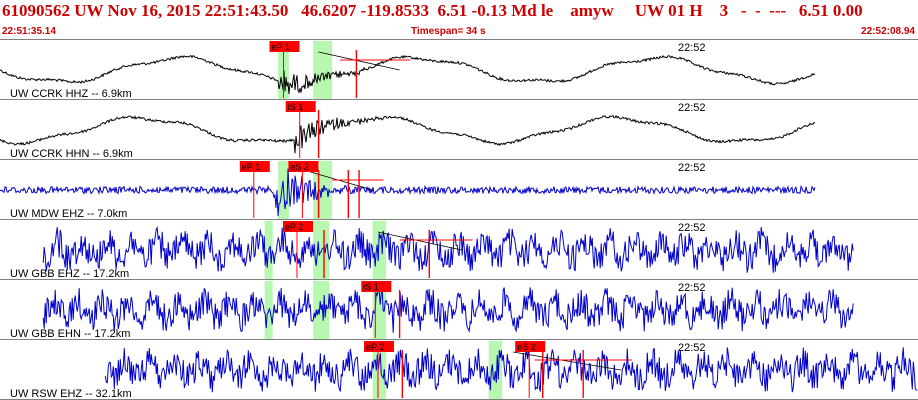  Describe the element at coordinates (888, 31) in the screenshot. I see `window-end-time: 22:52:08.94` at that location.